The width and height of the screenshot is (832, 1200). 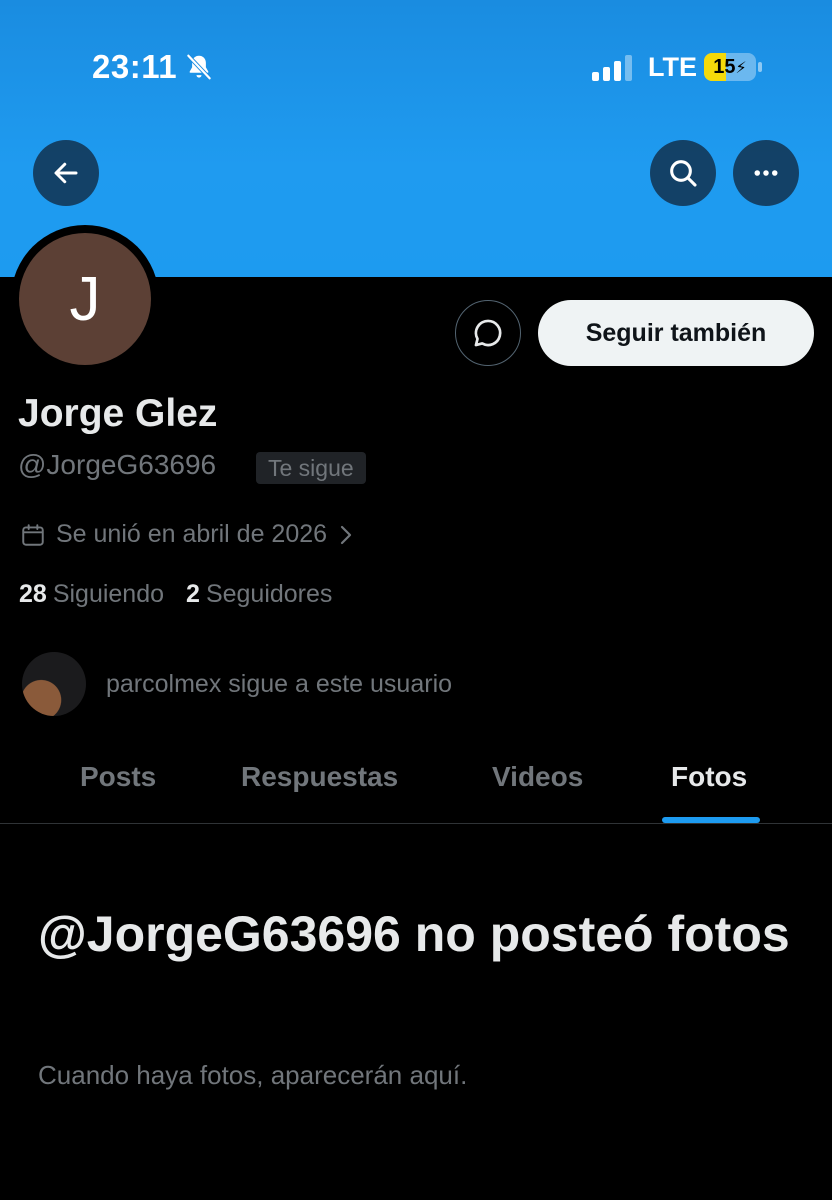 I want to click on message-icon, so click(x=488, y=333).